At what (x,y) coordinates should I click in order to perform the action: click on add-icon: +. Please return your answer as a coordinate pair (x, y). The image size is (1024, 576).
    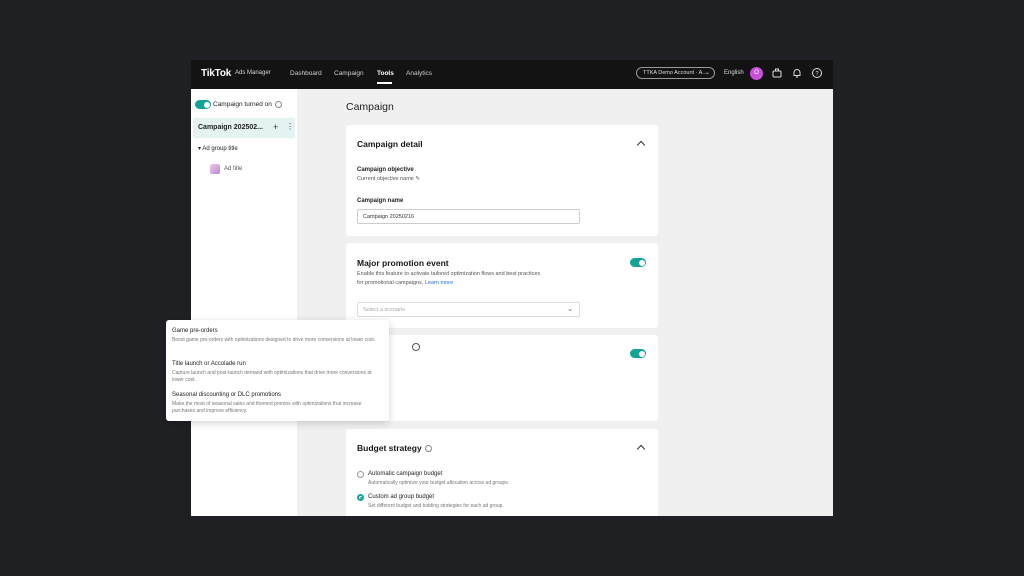
    Looking at the image, I should click on (275, 127).